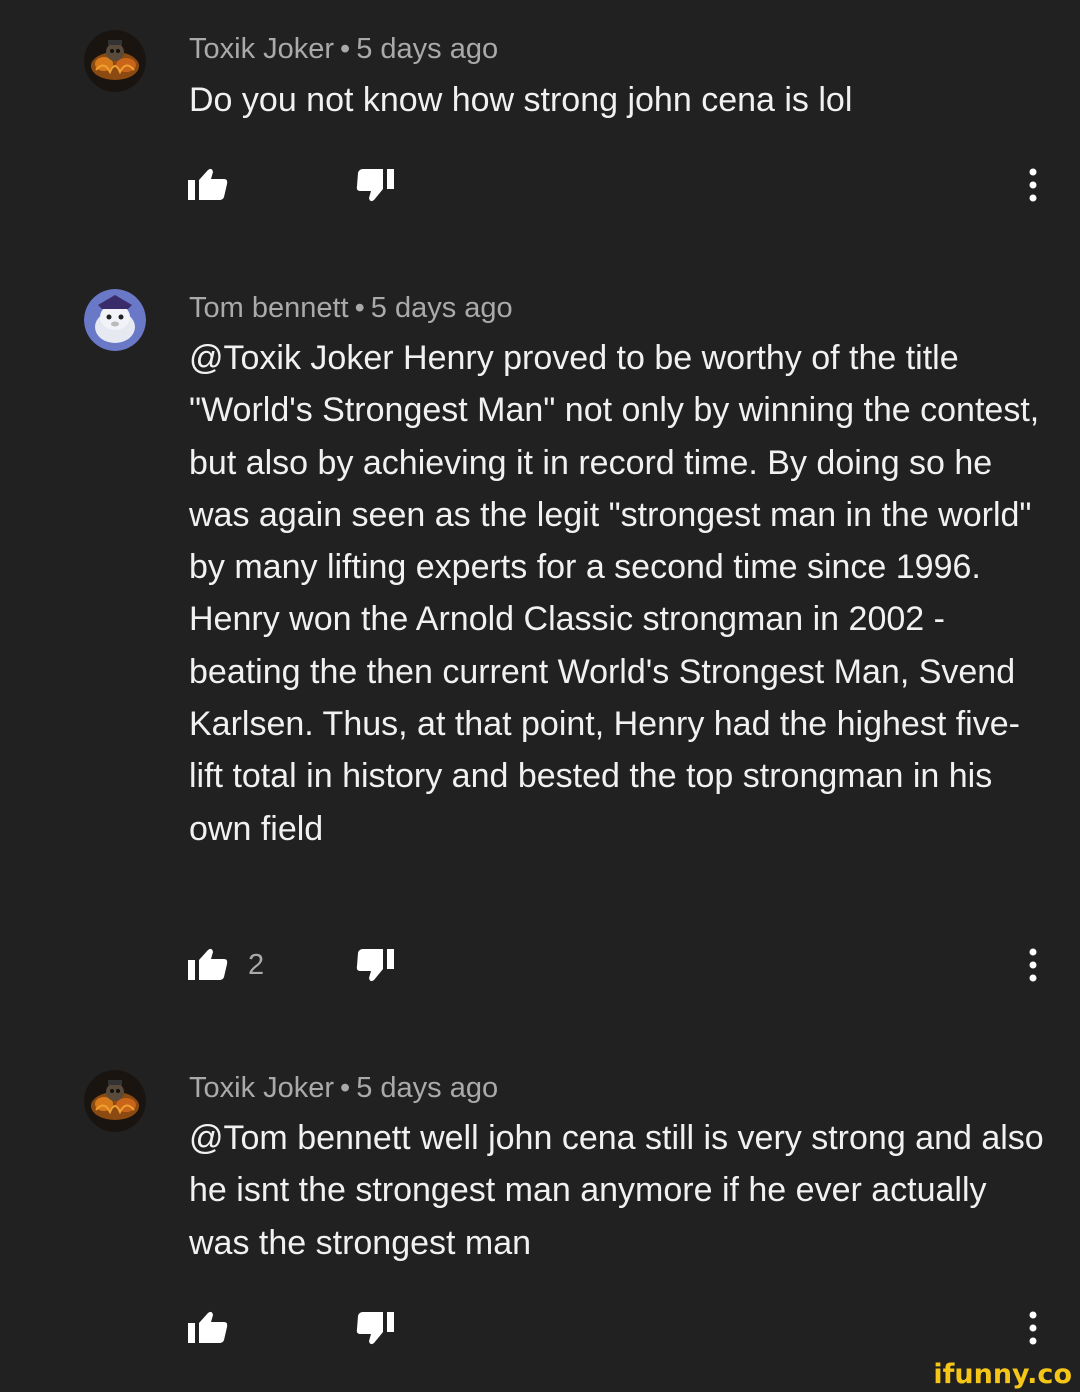  I want to click on white-creature-avatar-icon, so click(115, 320).